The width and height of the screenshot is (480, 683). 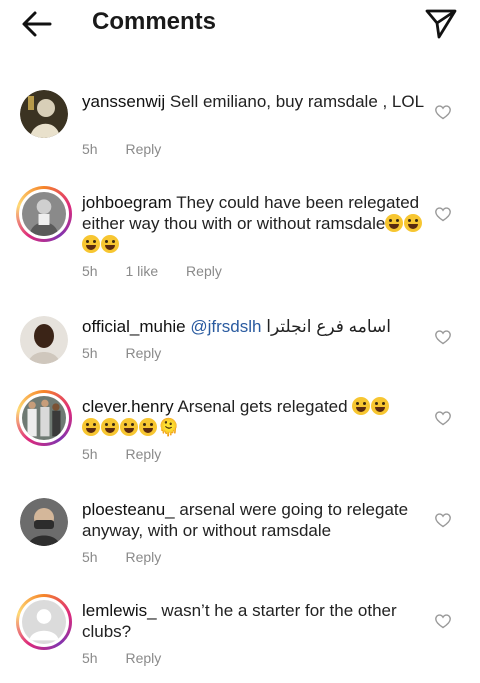 I want to click on comment-body: Arsenal gets relegated, so click(x=262, y=406).